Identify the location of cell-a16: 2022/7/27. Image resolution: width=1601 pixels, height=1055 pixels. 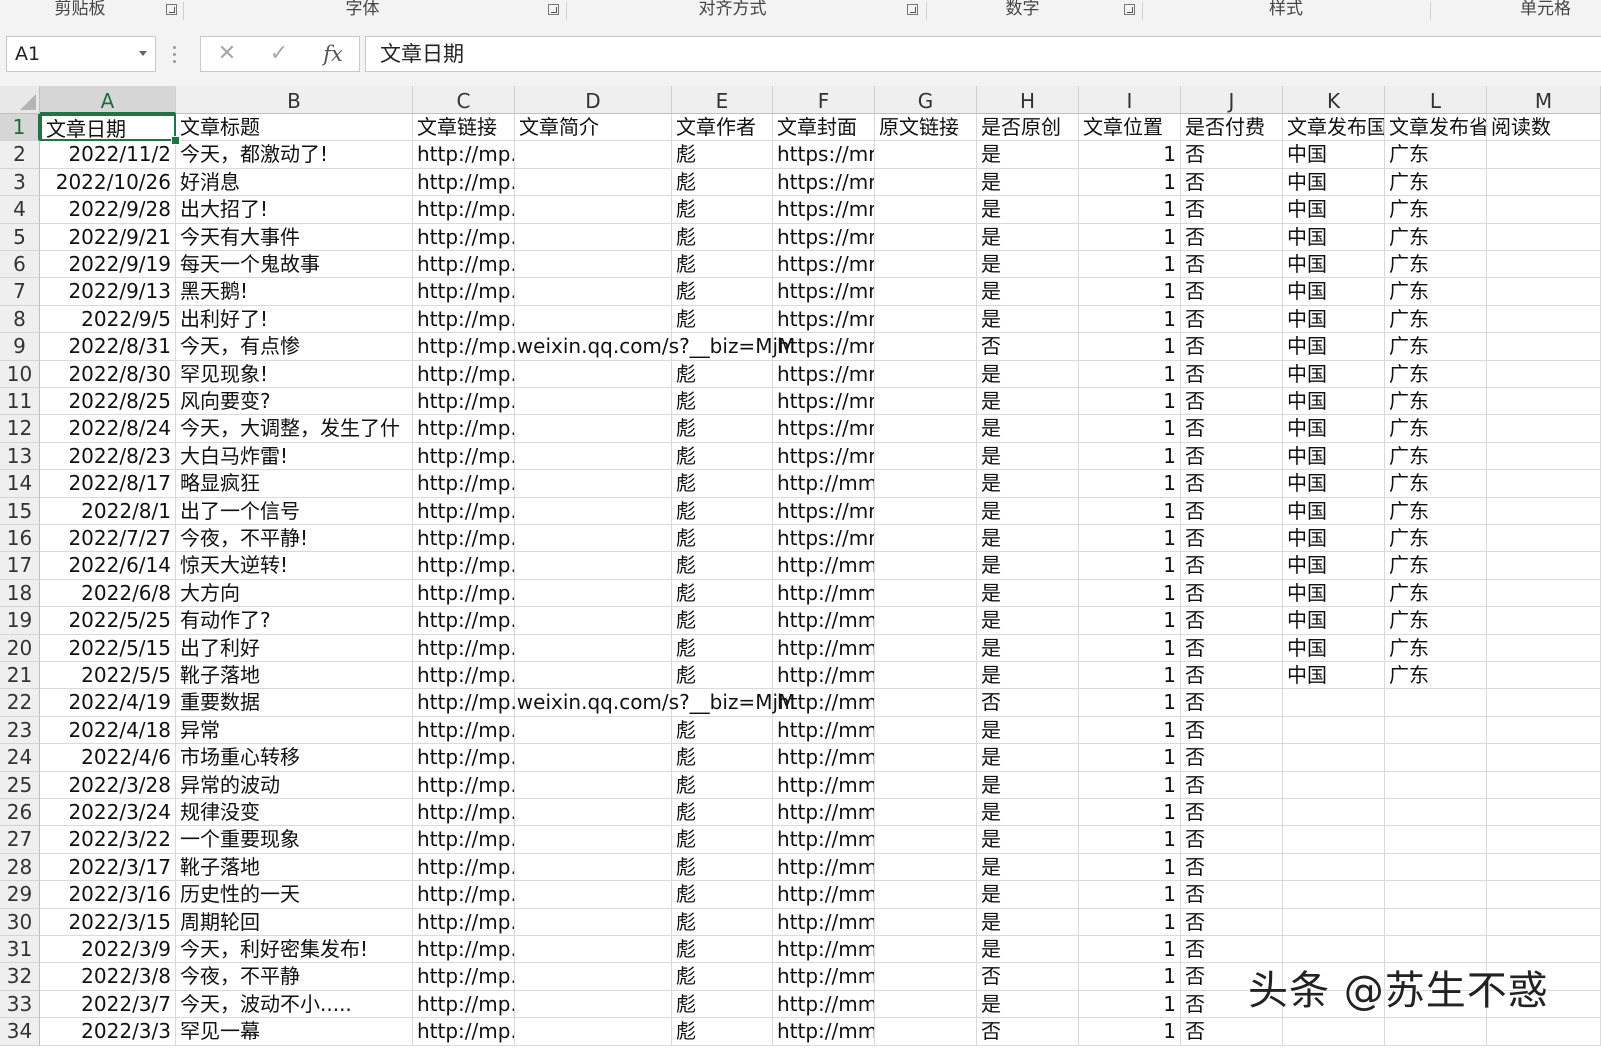
(108, 539).